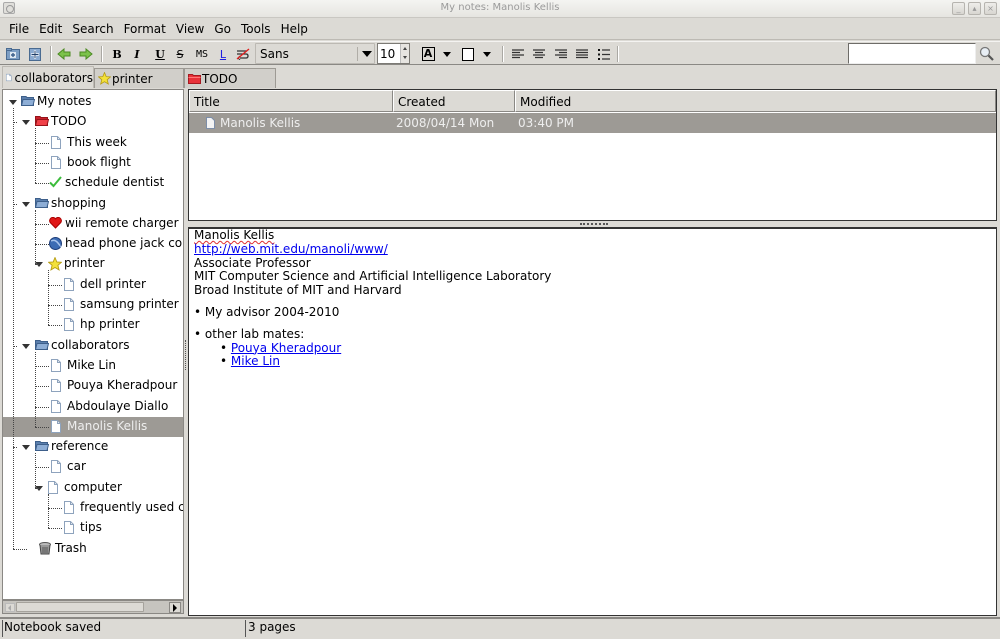 This screenshot has height=639, width=1000. I want to click on column-header-modified: Modified, so click(755, 101).